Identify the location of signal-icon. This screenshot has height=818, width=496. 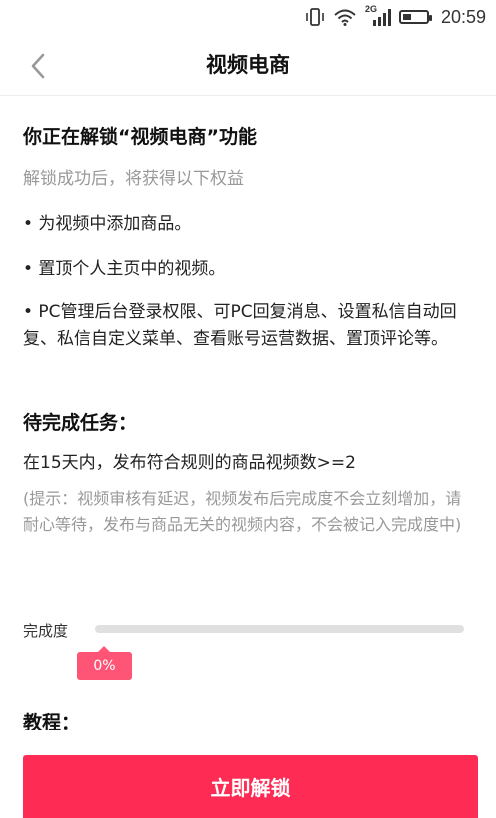
(381, 17).